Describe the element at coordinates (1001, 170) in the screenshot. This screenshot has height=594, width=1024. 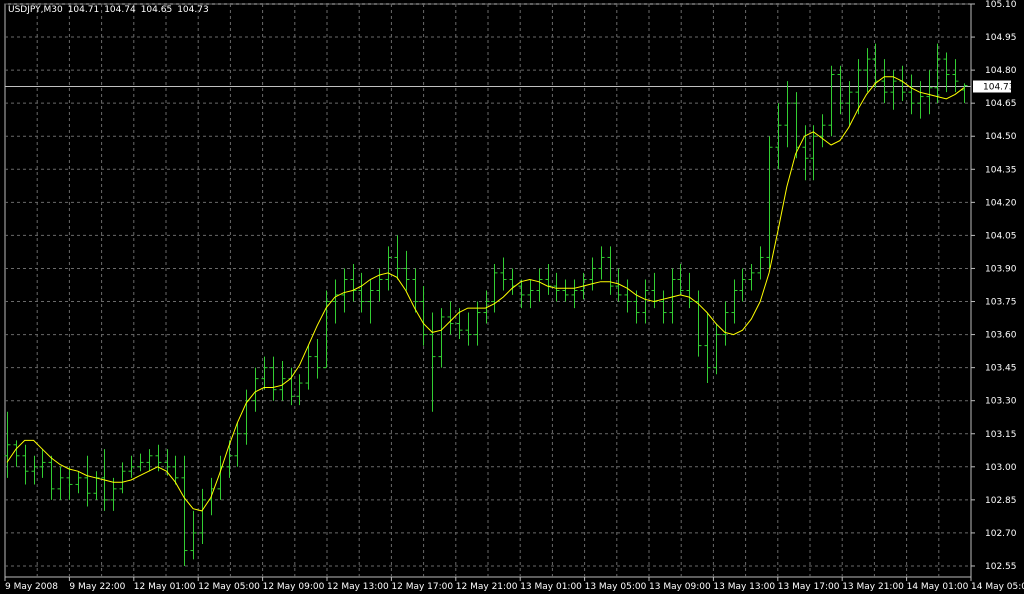
I see `price-tick-label: 104.35` at that location.